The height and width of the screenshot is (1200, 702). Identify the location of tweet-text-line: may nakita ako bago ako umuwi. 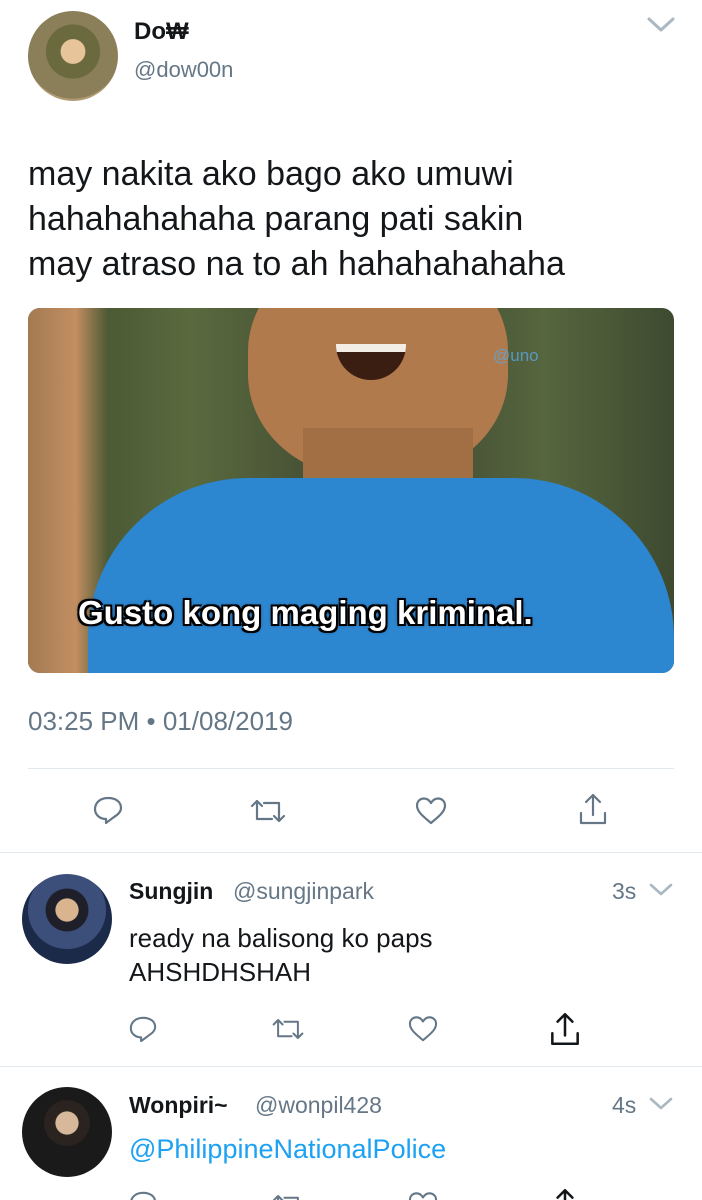
(271, 174).